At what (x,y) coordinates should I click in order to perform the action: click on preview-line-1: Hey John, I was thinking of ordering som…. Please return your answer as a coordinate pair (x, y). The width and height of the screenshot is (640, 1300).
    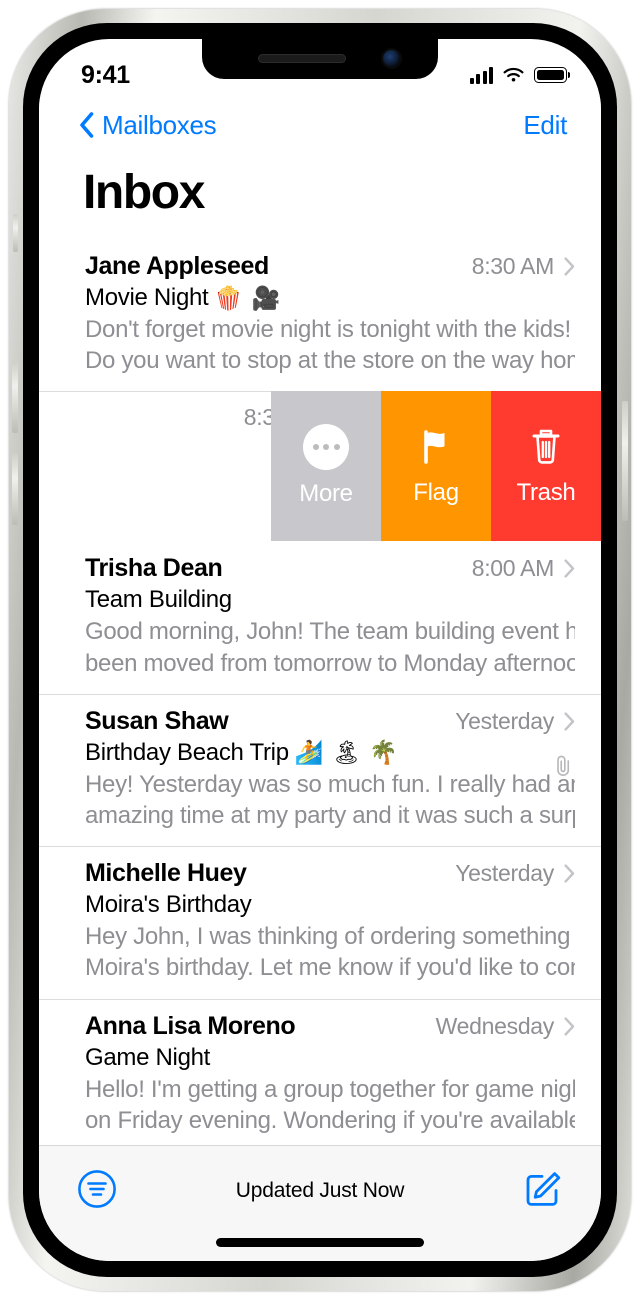
    Looking at the image, I should click on (330, 937).